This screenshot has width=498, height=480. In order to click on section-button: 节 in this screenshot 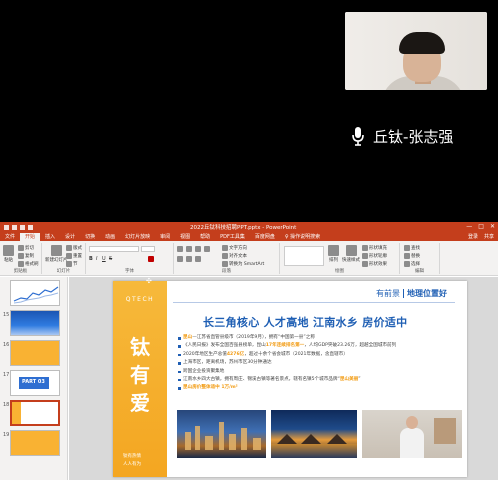, I will do `click(72, 264)`.